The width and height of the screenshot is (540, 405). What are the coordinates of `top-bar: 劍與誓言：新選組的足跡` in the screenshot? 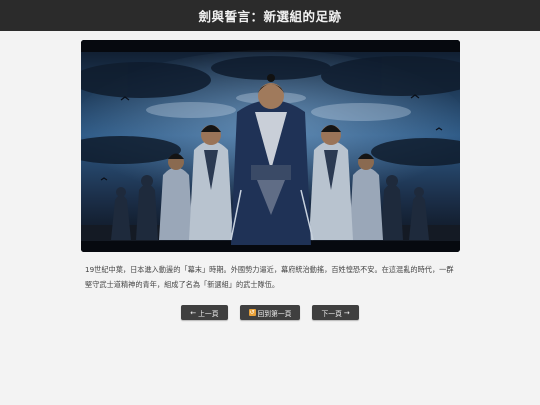 It's located at (270, 15).